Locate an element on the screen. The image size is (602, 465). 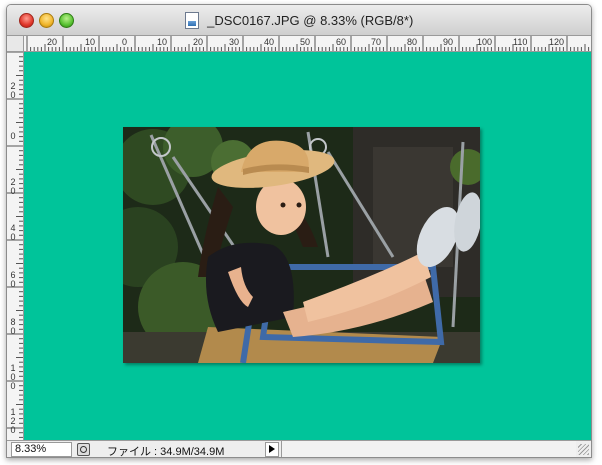
document-icon is located at coordinates (191, 21).